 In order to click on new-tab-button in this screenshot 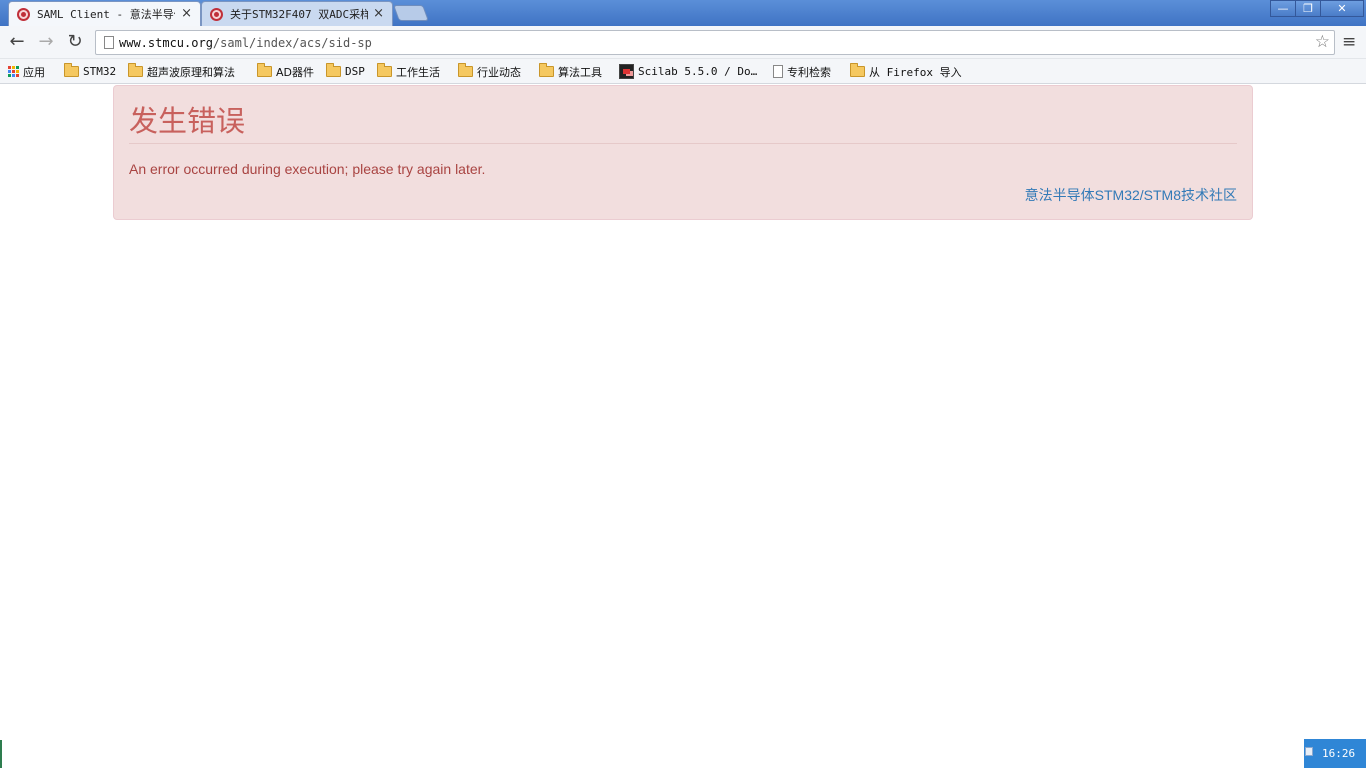, I will do `click(411, 13)`.